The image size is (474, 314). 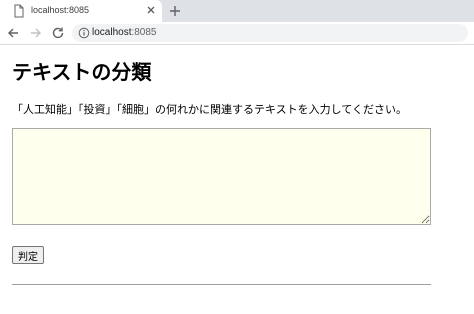 I want to click on new-tab-plus-icon, so click(x=175, y=11).